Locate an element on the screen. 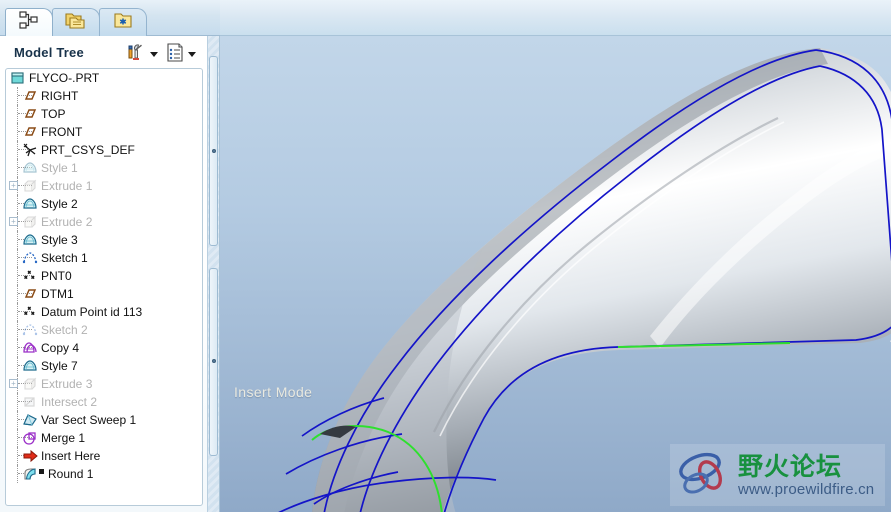 This screenshot has height=512, width=891. tree-item-label: FRONT is located at coordinates (62, 132).